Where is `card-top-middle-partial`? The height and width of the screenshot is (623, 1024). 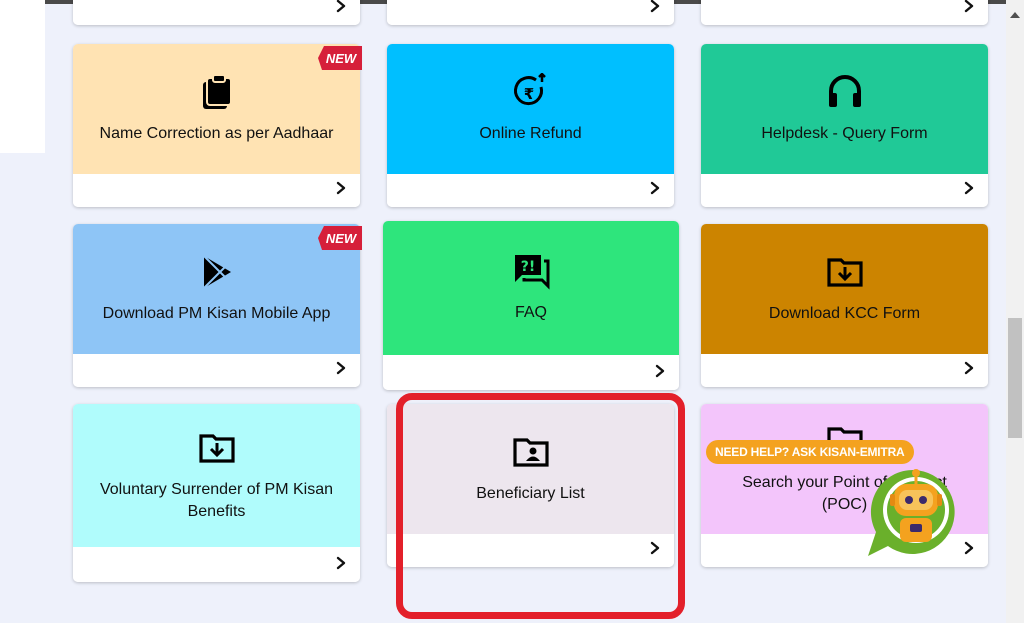
card-top-middle-partial is located at coordinates (530, 12).